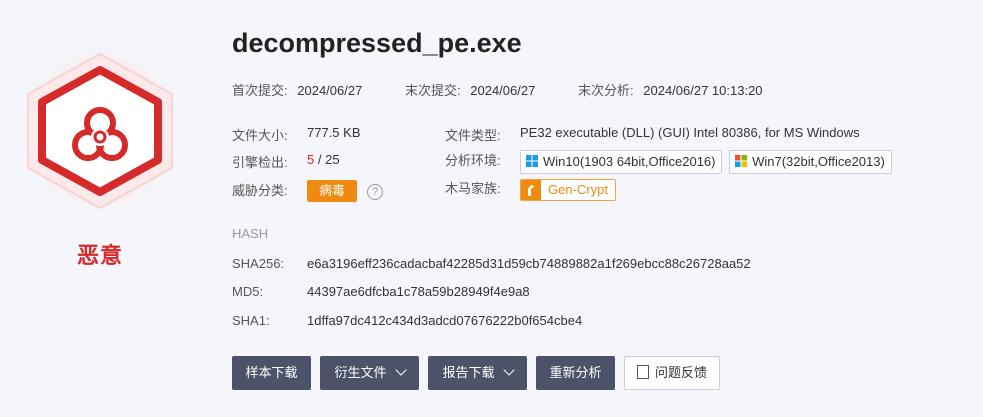 The width and height of the screenshot is (983, 417). What do you see at coordinates (377, 43) in the screenshot?
I see `file-name-title: decompressed_pe.exe` at bounding box center [377, 43].